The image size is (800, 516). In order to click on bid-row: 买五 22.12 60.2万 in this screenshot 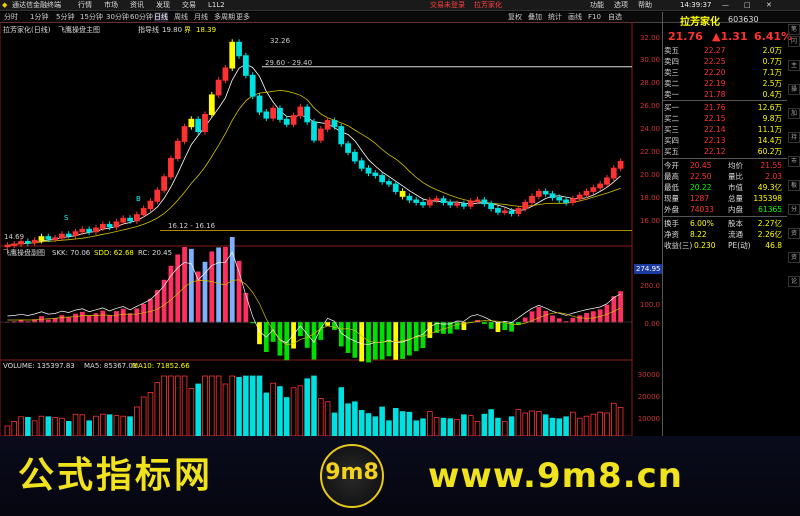, I will do `click(723, 151)`.